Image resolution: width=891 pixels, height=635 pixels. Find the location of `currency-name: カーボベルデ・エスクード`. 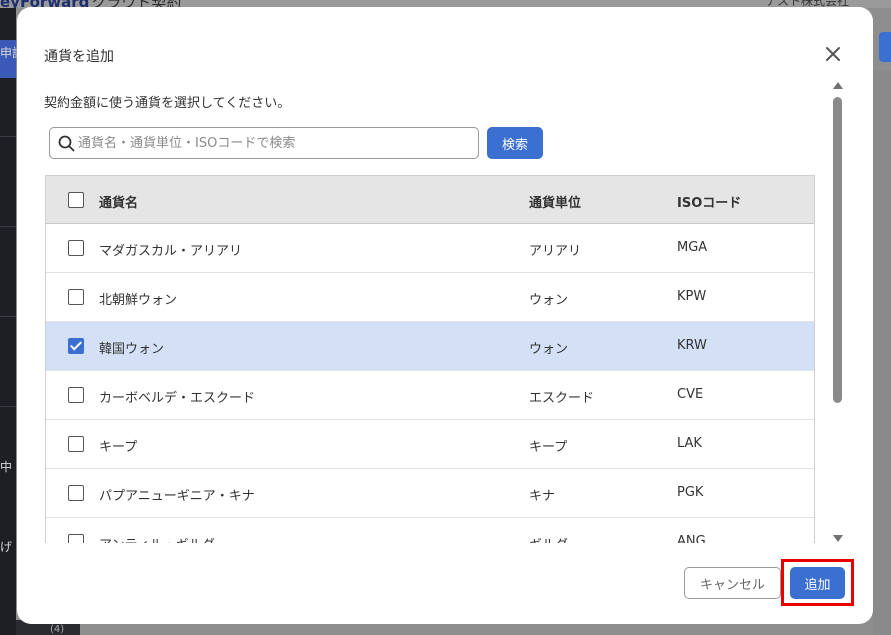

currency-name: カーボベルデ・エスクード is located at coordinates (177, 398).